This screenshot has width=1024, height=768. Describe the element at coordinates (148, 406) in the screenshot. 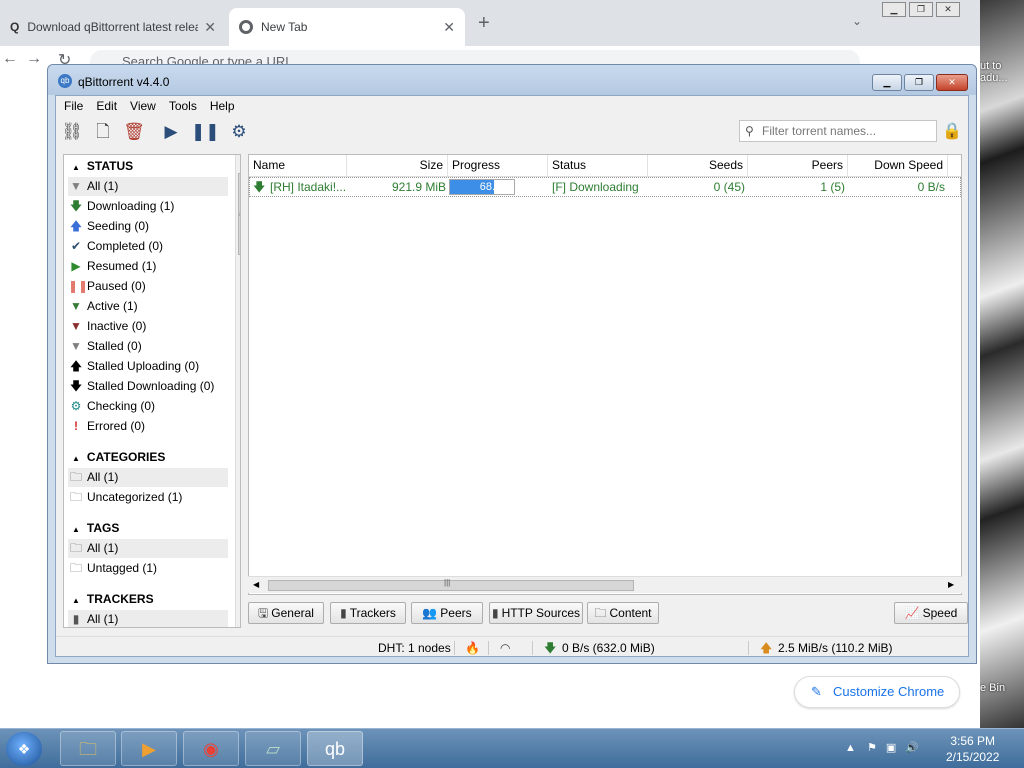

I see `status-filter-checking: ⚙ Checking (0)` at that location.